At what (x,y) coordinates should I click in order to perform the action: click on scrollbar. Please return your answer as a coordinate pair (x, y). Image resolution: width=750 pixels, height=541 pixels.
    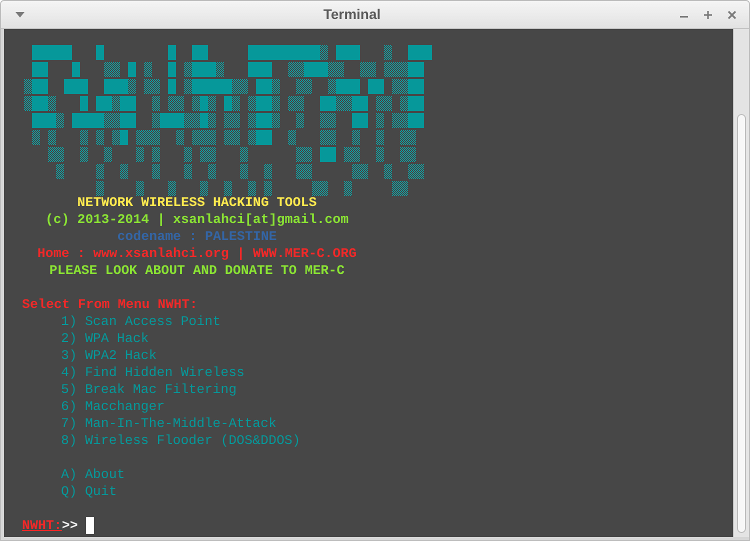
    Looking at the image, I should click on (741, 283).